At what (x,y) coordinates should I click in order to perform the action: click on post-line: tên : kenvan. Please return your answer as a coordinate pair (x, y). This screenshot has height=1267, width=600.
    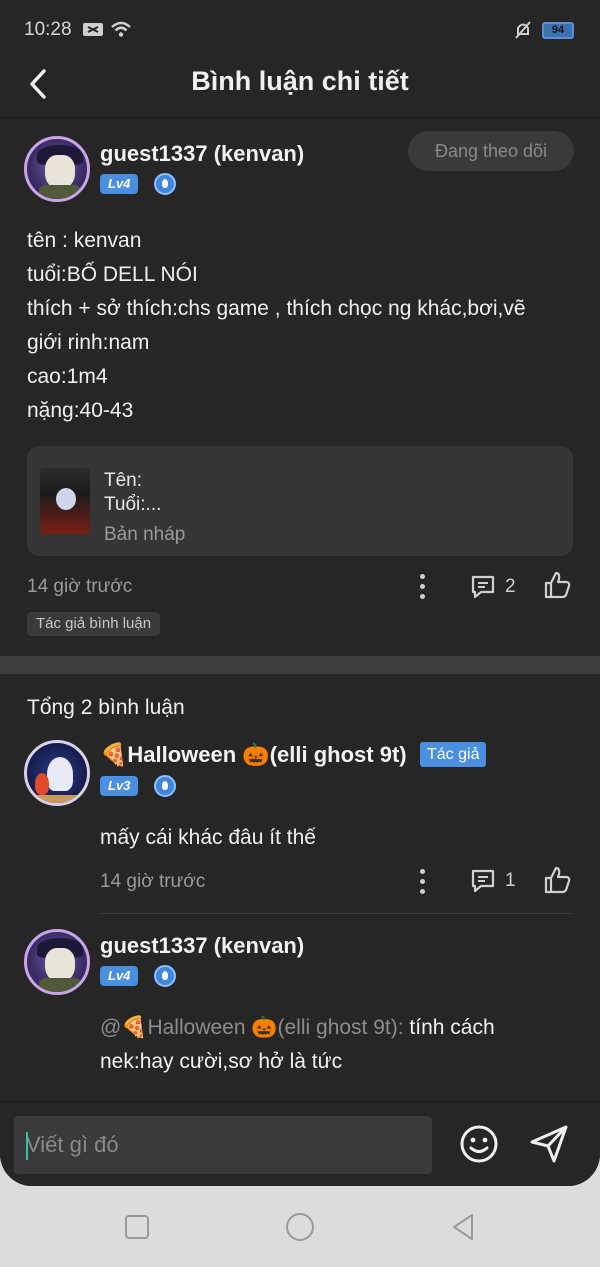
    Looking at the image, I should click on (84, 240).